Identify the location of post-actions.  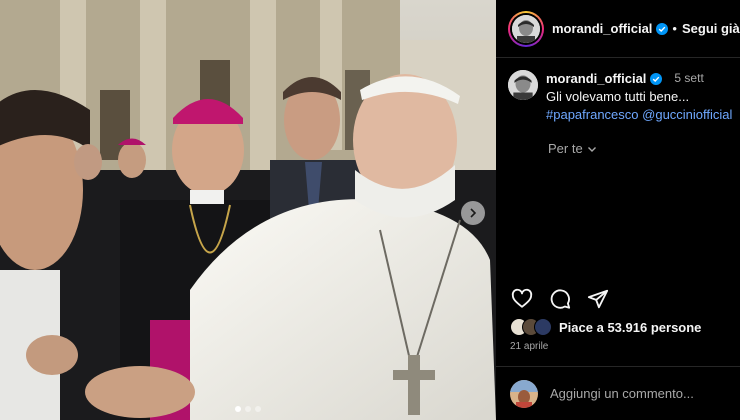
(560, 299).